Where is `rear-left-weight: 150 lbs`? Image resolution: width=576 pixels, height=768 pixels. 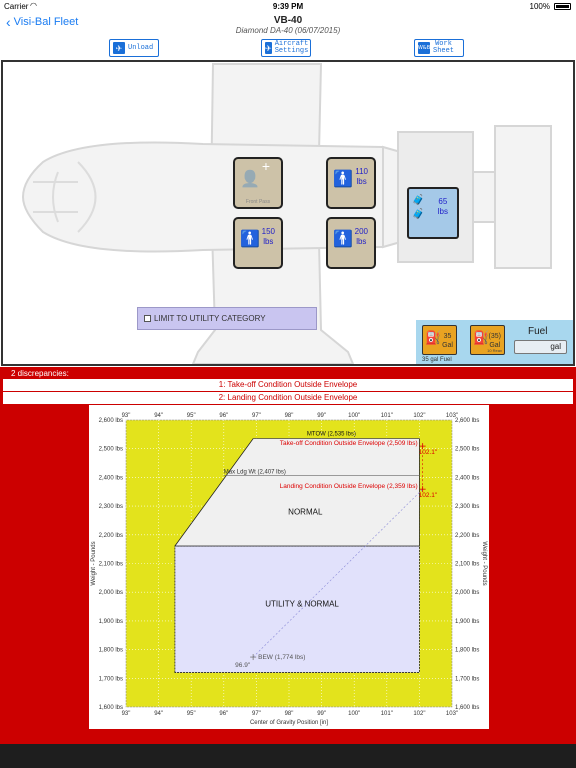 rear-left-weight: 150 lbs is located at coordinates (268, 237).